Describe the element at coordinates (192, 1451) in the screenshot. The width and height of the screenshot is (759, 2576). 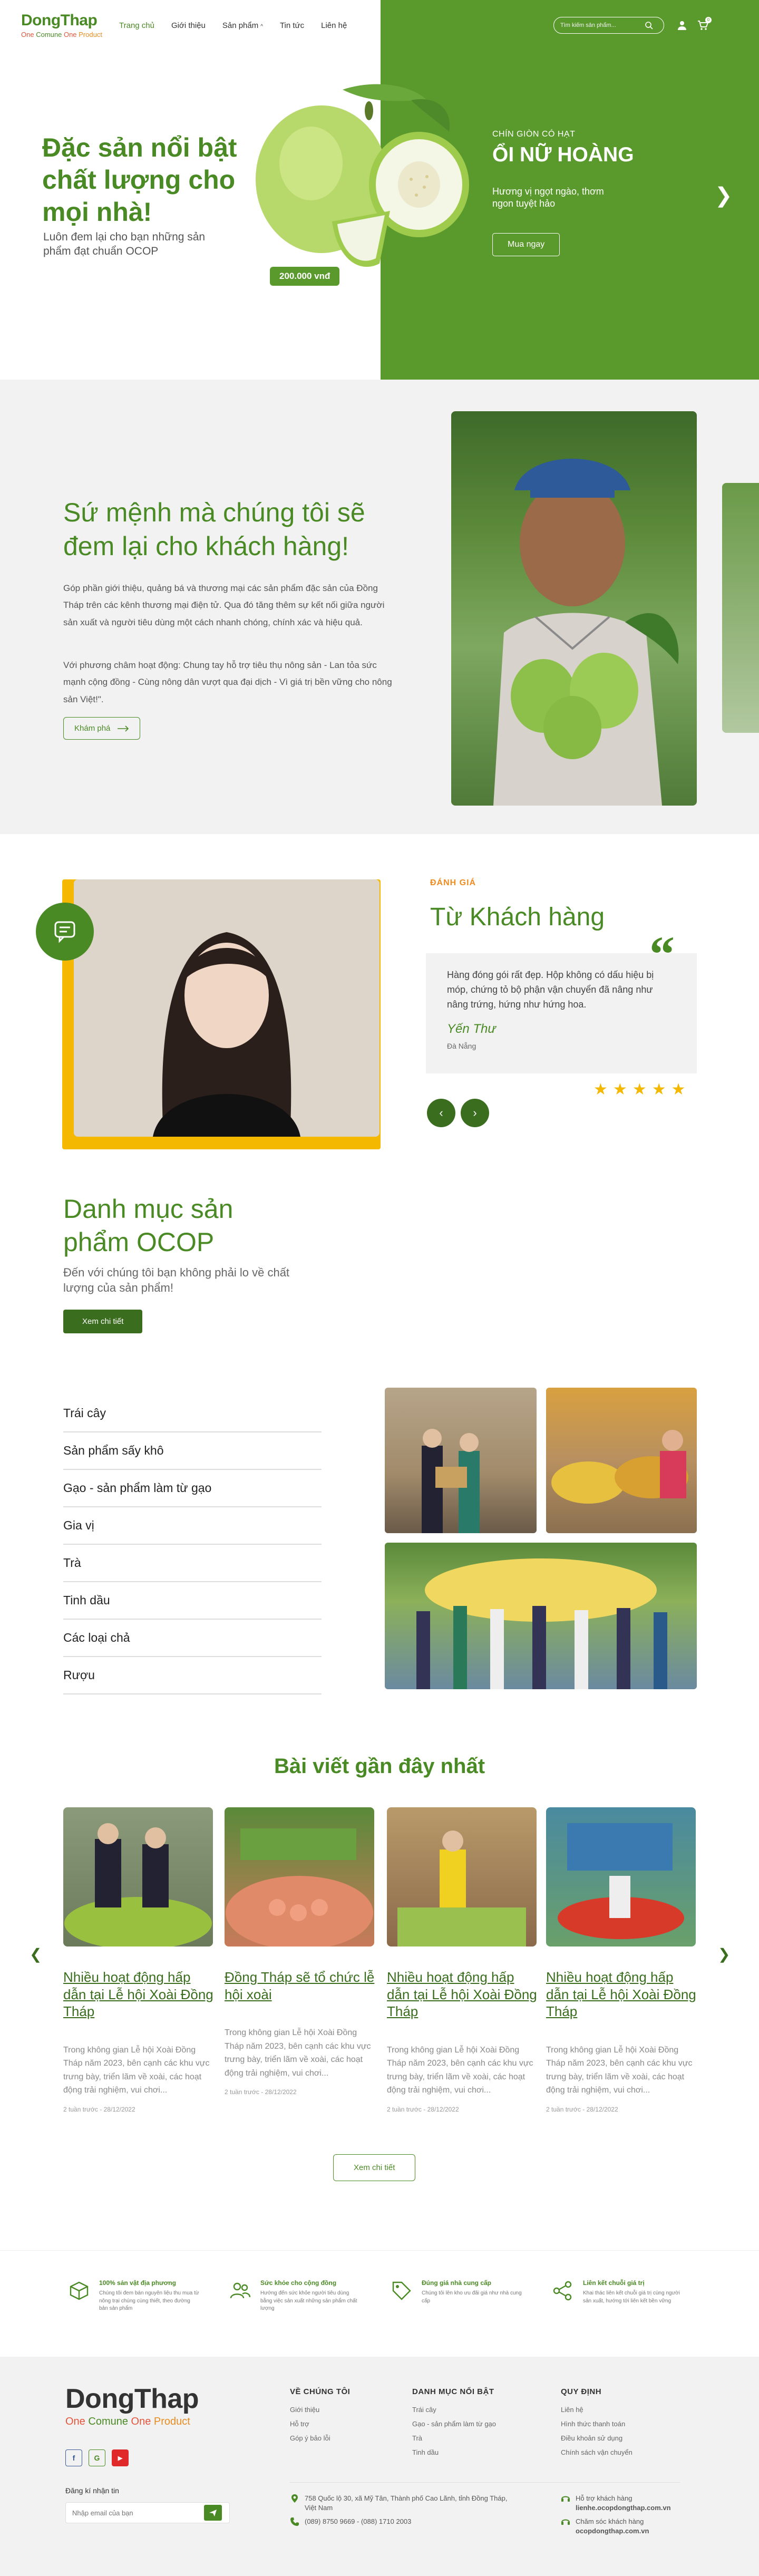
I see `category-item: Sản phẩm sấy khô` at that location.